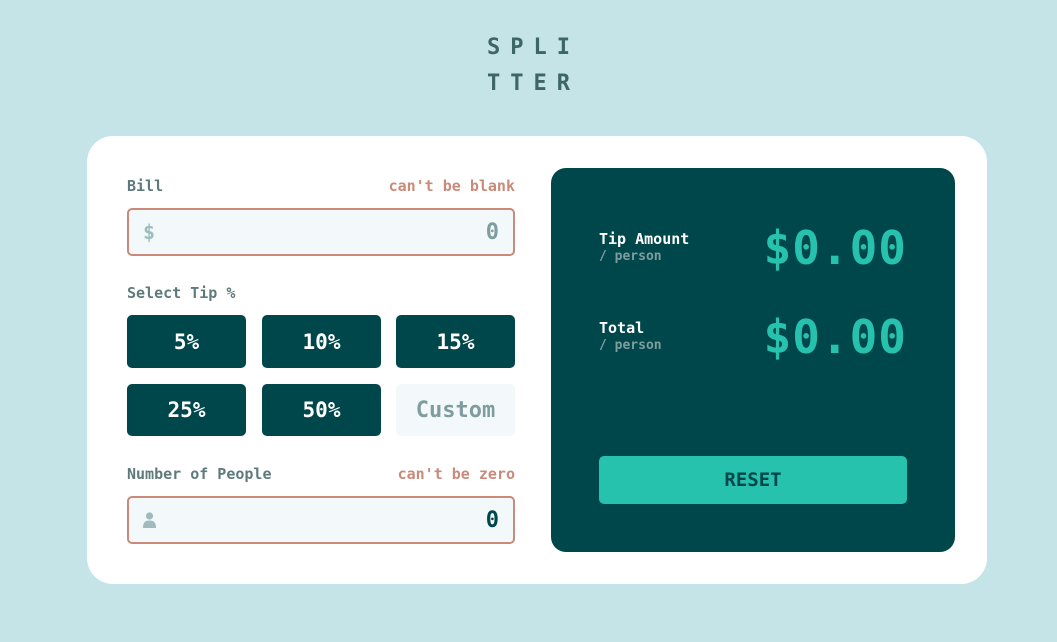  What do you see at coordinates (753, 480) in the screenshot?
I see `reset-button: RESET` at bounding box center [753, 480].